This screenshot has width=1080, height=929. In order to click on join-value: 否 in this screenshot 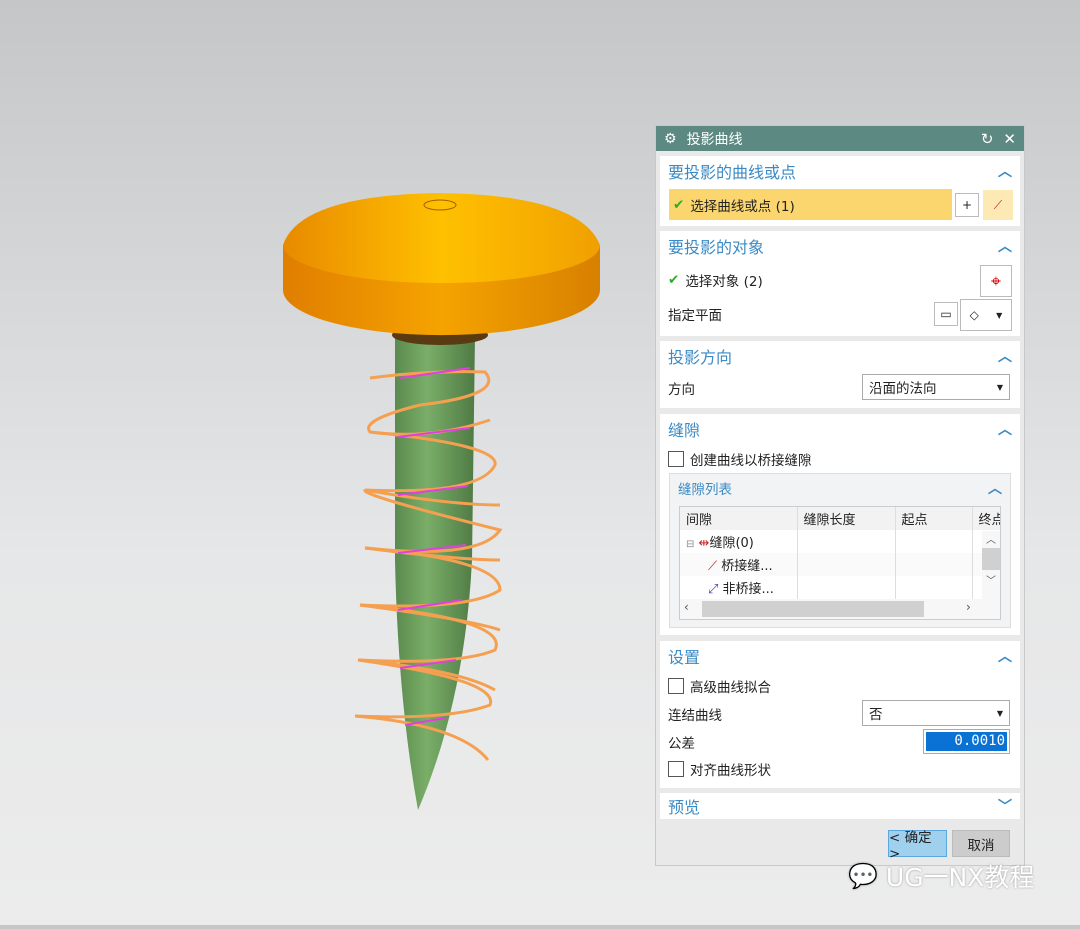, I will do `click(876, 715)`.